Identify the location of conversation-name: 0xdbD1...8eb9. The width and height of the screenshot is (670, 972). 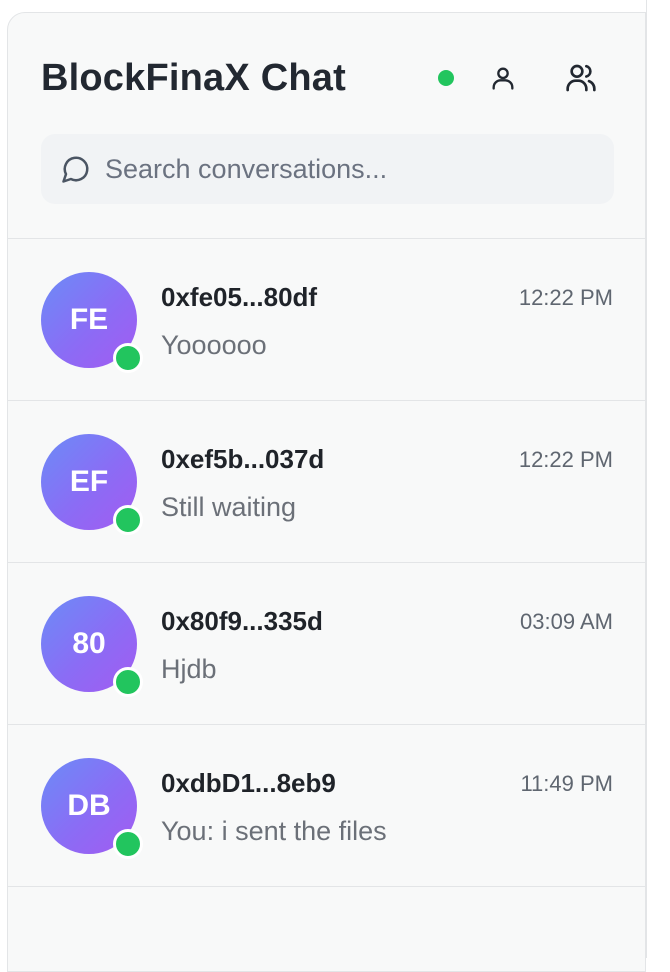
(248, 783).